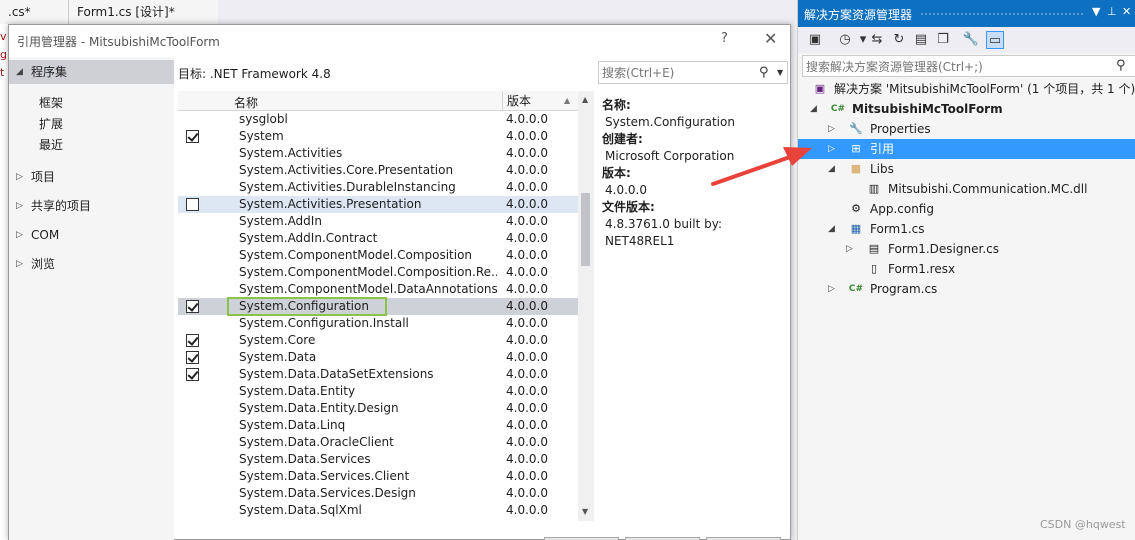  Describe the element at coordinates (91, 177) in the screenshot. I see `nav-projects: ▷ 项目` at that location.